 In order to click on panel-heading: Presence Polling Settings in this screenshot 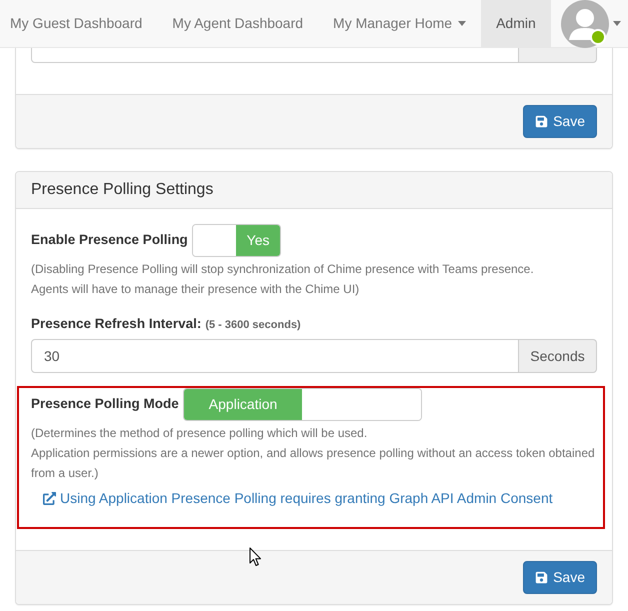, I will do `click(314, 190)`.